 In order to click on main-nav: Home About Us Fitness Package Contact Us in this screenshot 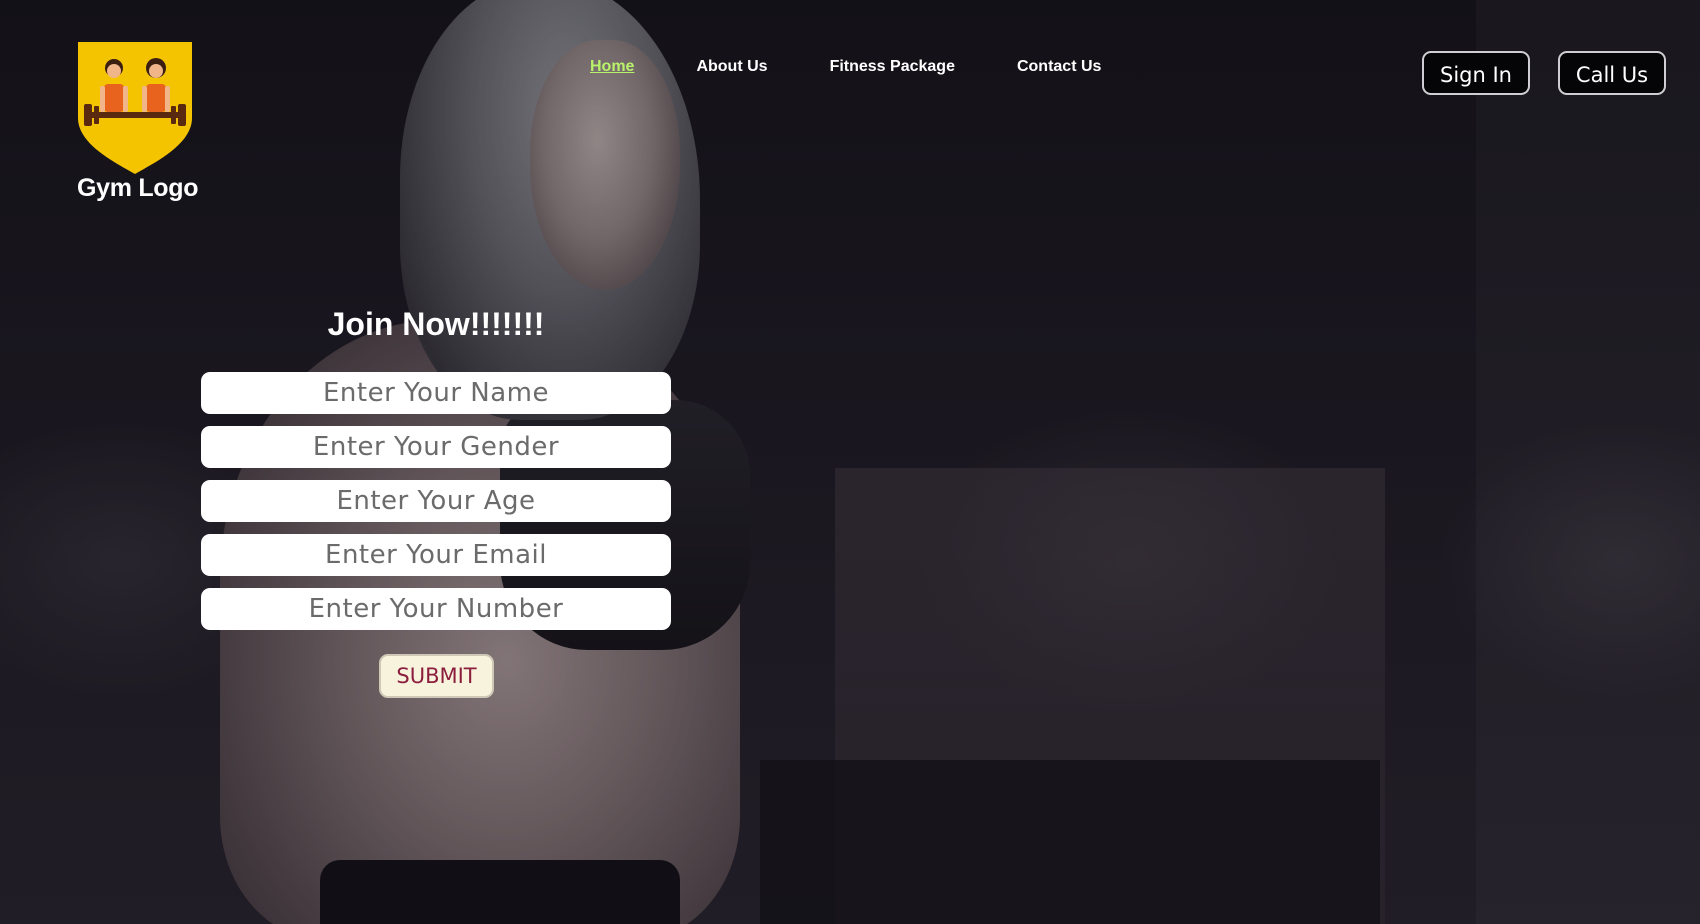, I will do `click(845, 67)`.